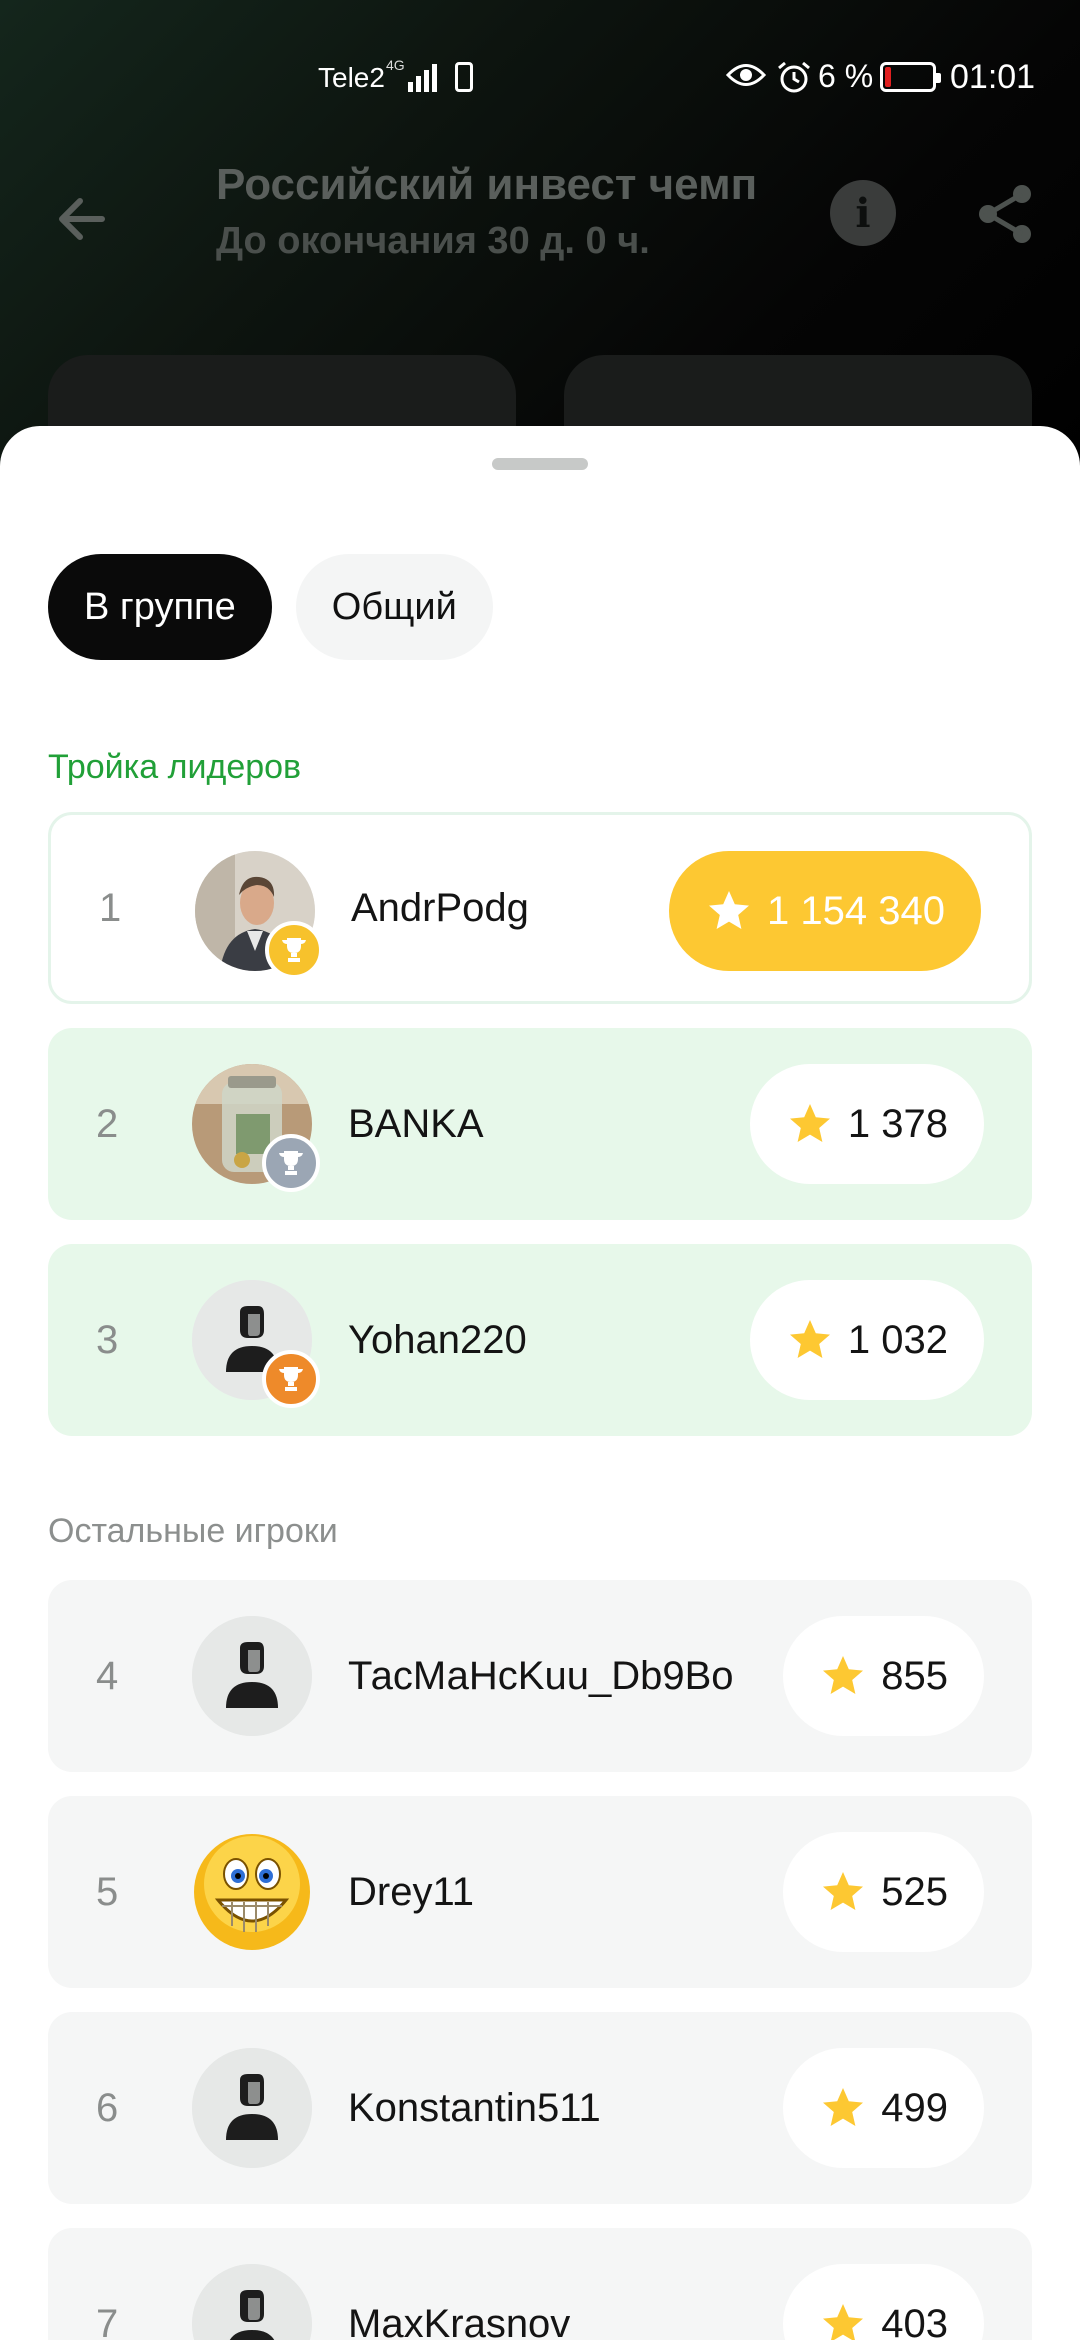 Image resolution: width=1080 pixels, height=2340 pixels. I want to click on player-name: MaxKrasnov, so click(459, 2320).